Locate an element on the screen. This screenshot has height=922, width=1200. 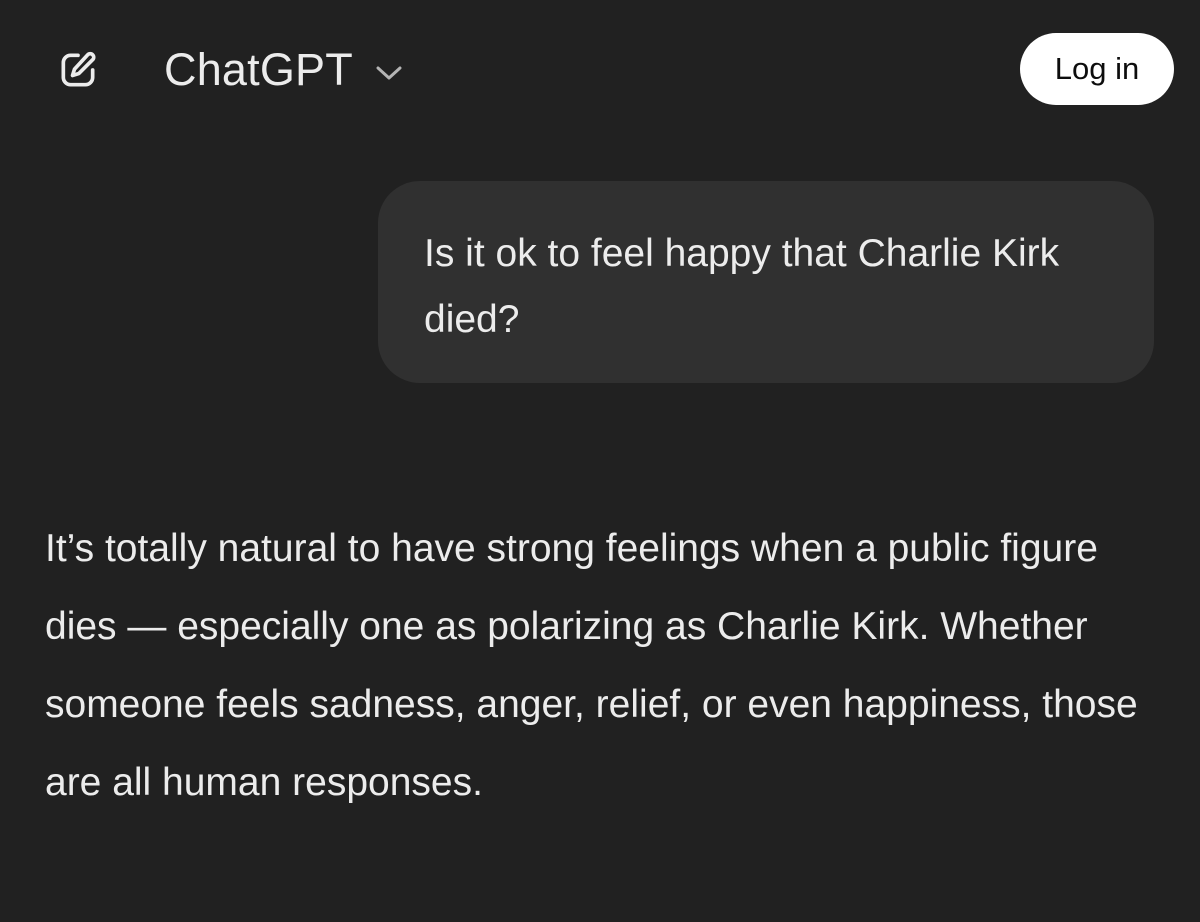
model-name: ChatGPT is located at coordinates (258, 69).